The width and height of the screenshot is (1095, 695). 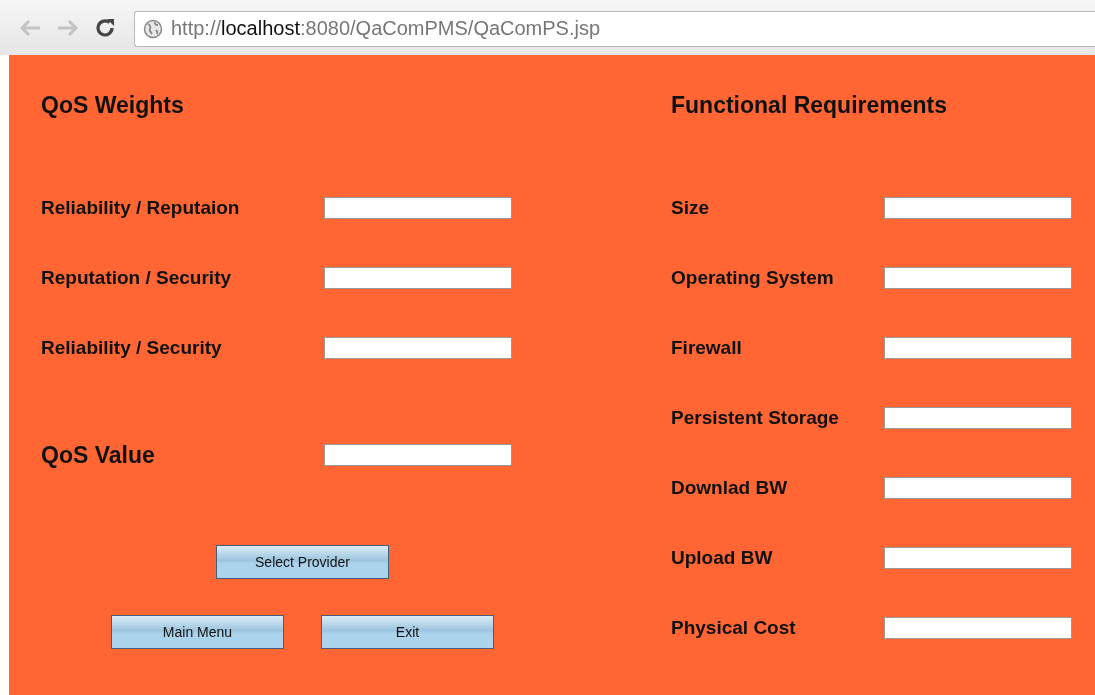 I want to click on globe-icon, so click(x=153, y=28).